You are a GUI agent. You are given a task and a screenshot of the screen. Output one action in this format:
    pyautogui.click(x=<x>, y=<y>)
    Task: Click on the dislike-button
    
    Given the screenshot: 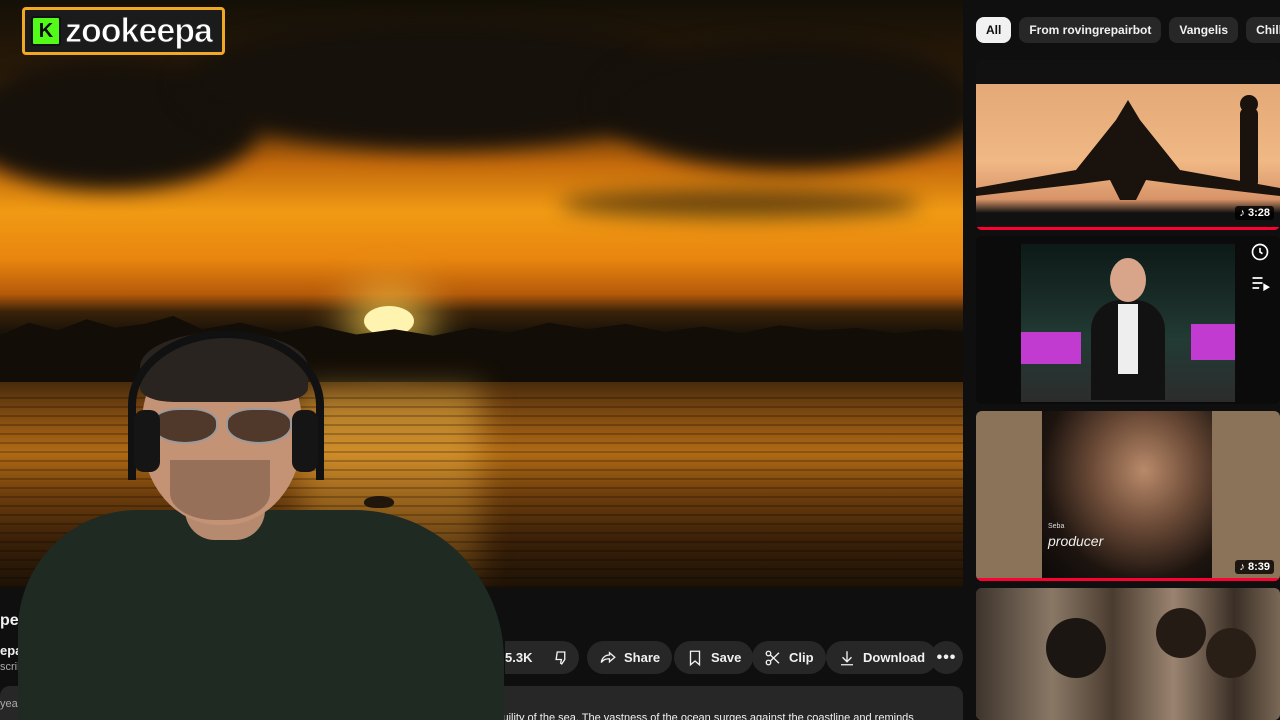 What is the action you would take?
    pyautogui.click(x=561, y=657)
    